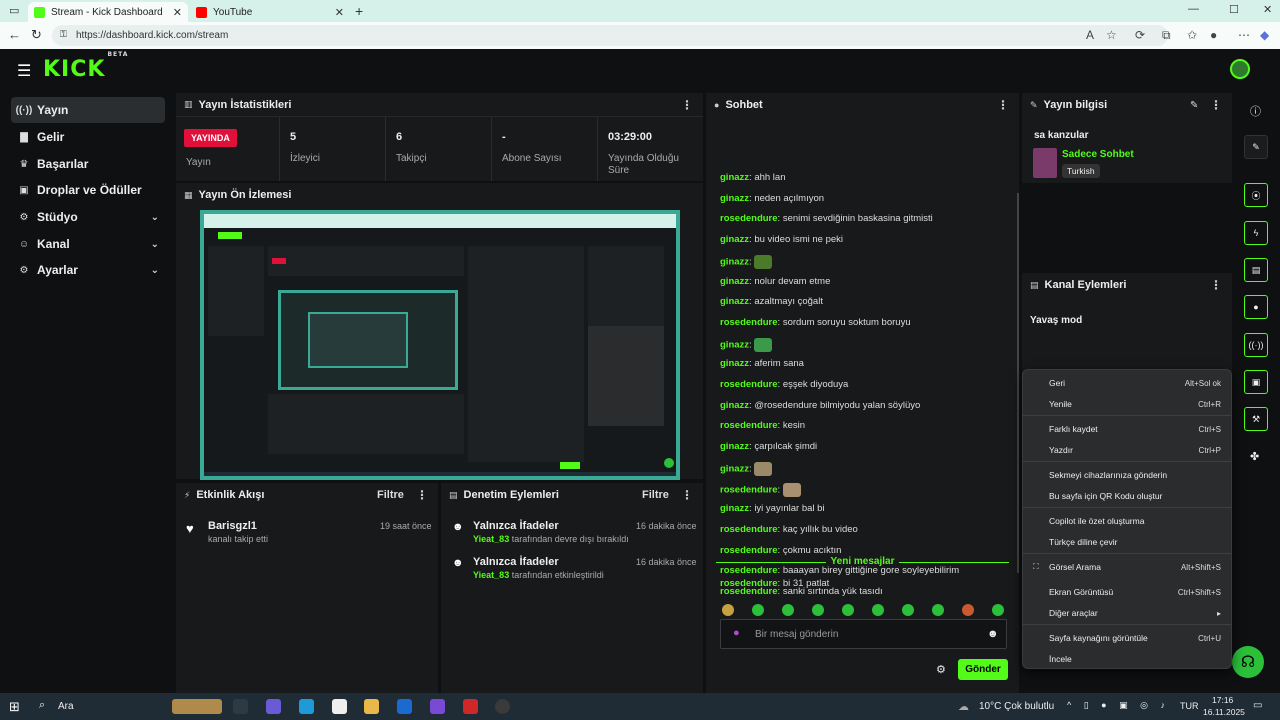  What do you see at coordinates (1127, 404) in the screenshot?
I see `context-menu-item: Yenile Ctrl+R` at bounding box center [1127, 404].